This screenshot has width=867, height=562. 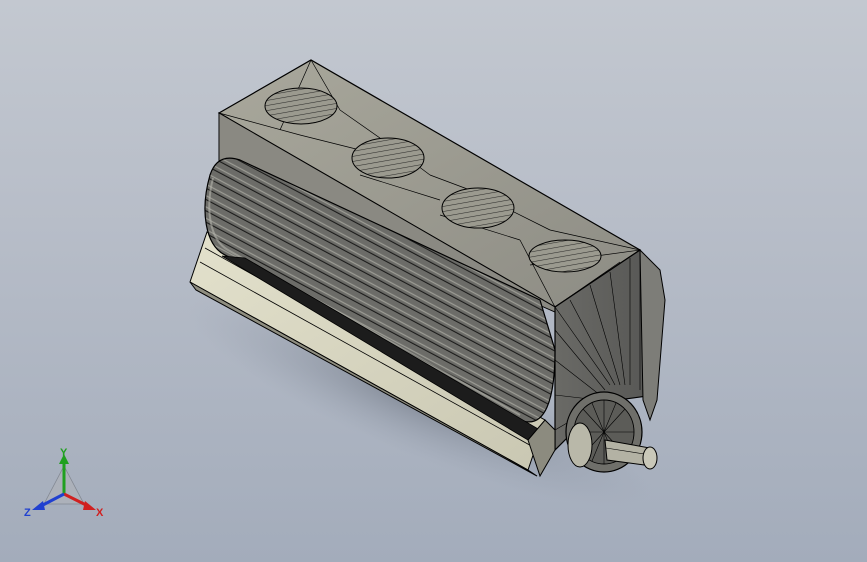 What do you see at coordinates (89, 505) in the screenshot?
I see `x-axis-arrowhead` at bounding box center [89, 505].